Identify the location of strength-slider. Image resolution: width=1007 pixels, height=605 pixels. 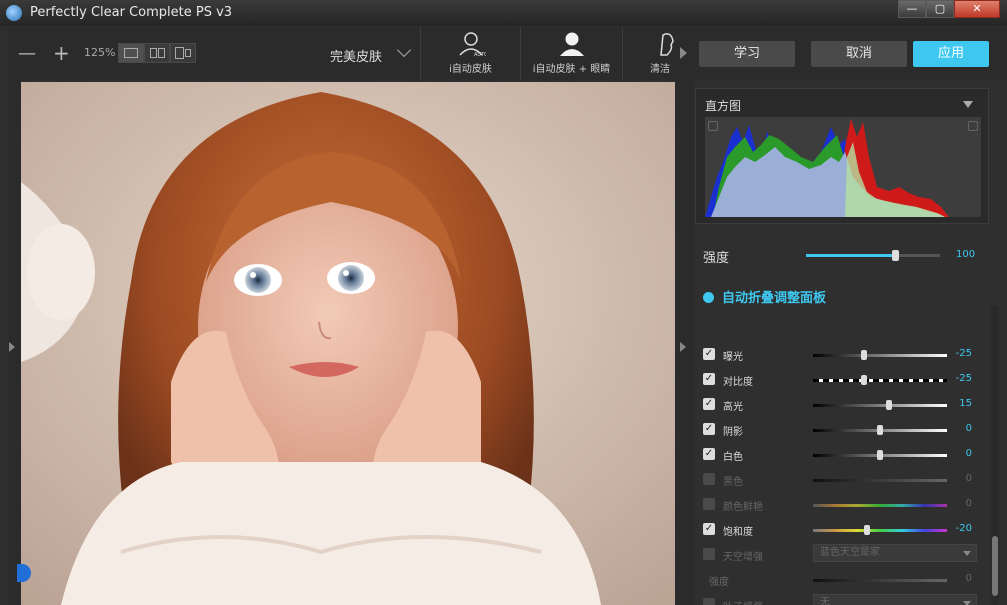
(873, 255).